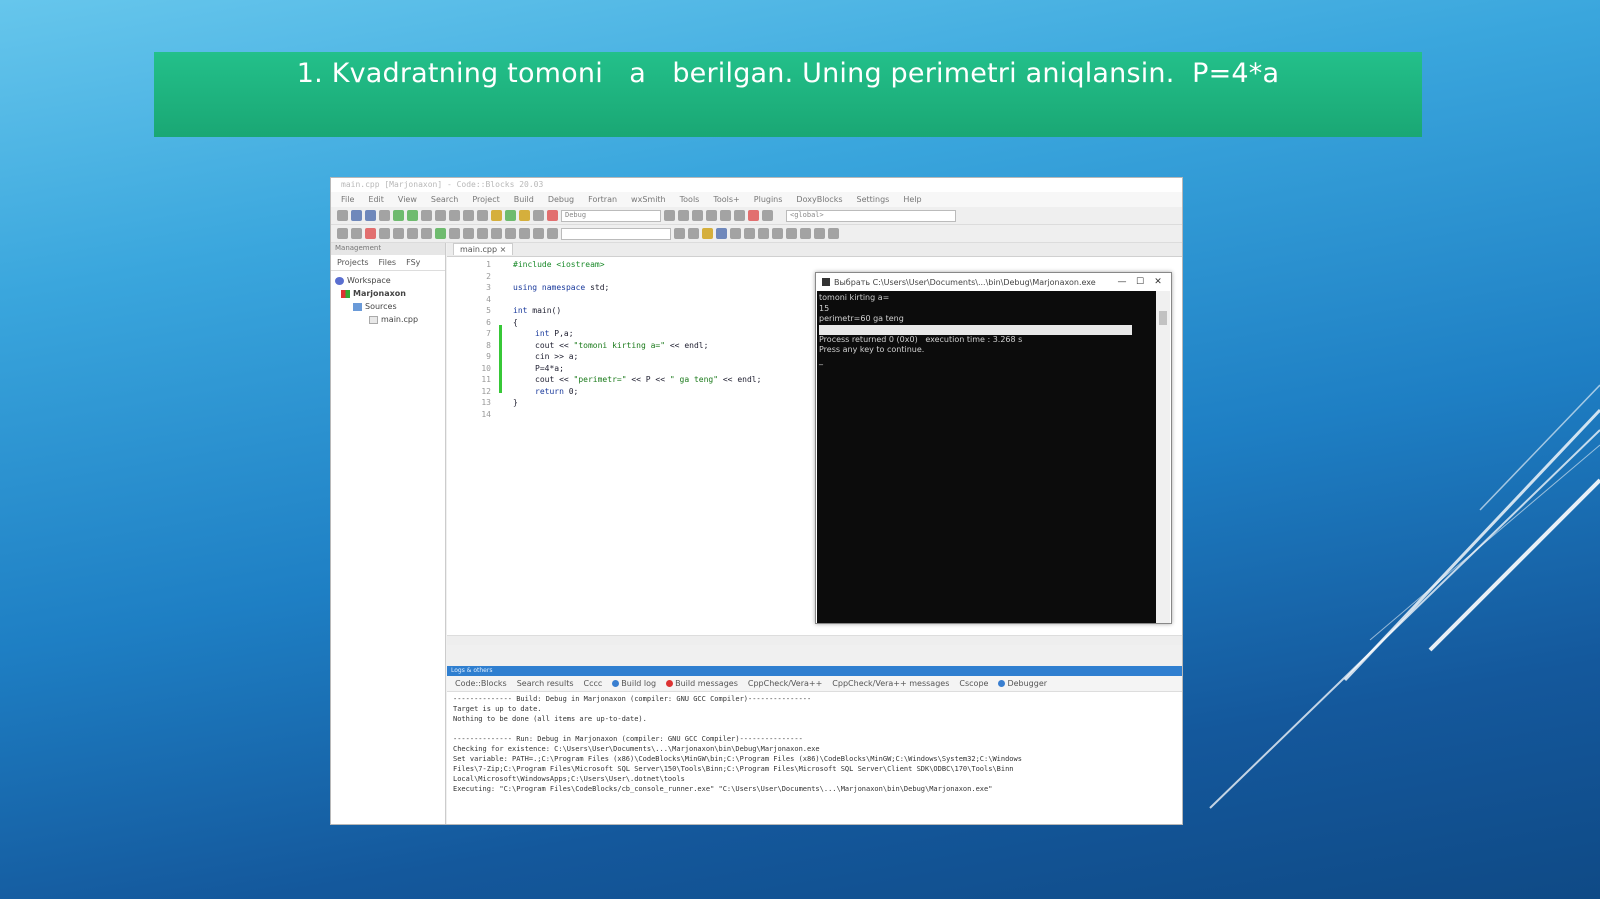 The width and height of the screenshot is (1600, 899). Describe the element at coordinates (488, 299) in the screenshot. I see `line-number: 4` at that location.